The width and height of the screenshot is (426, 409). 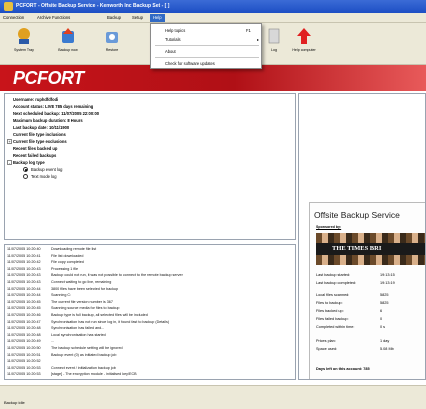 I want to click on days-left-label: Days left on this account: 785, so click(x=343, y=369).